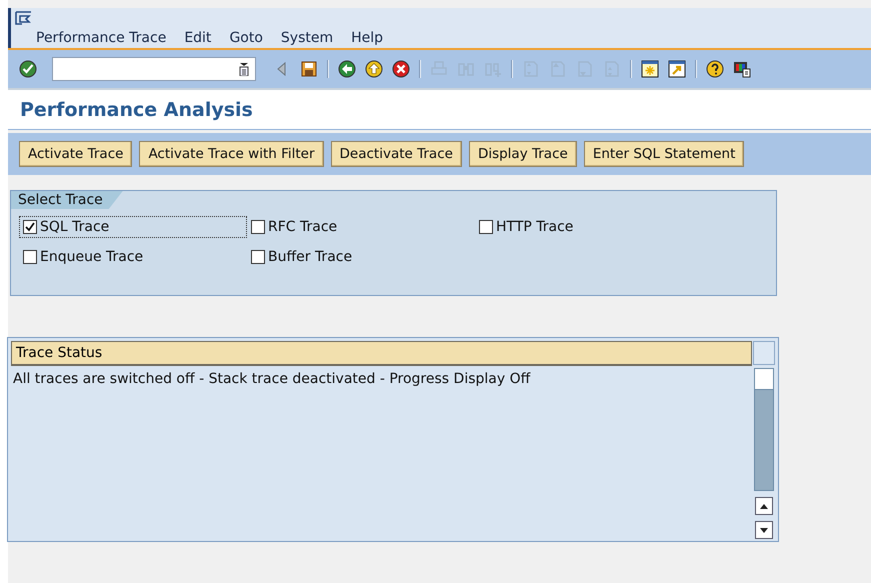 This screenshot has height=583, width=871. I want to click on checkbox-option: Buffer Trace, so click(301, 257).